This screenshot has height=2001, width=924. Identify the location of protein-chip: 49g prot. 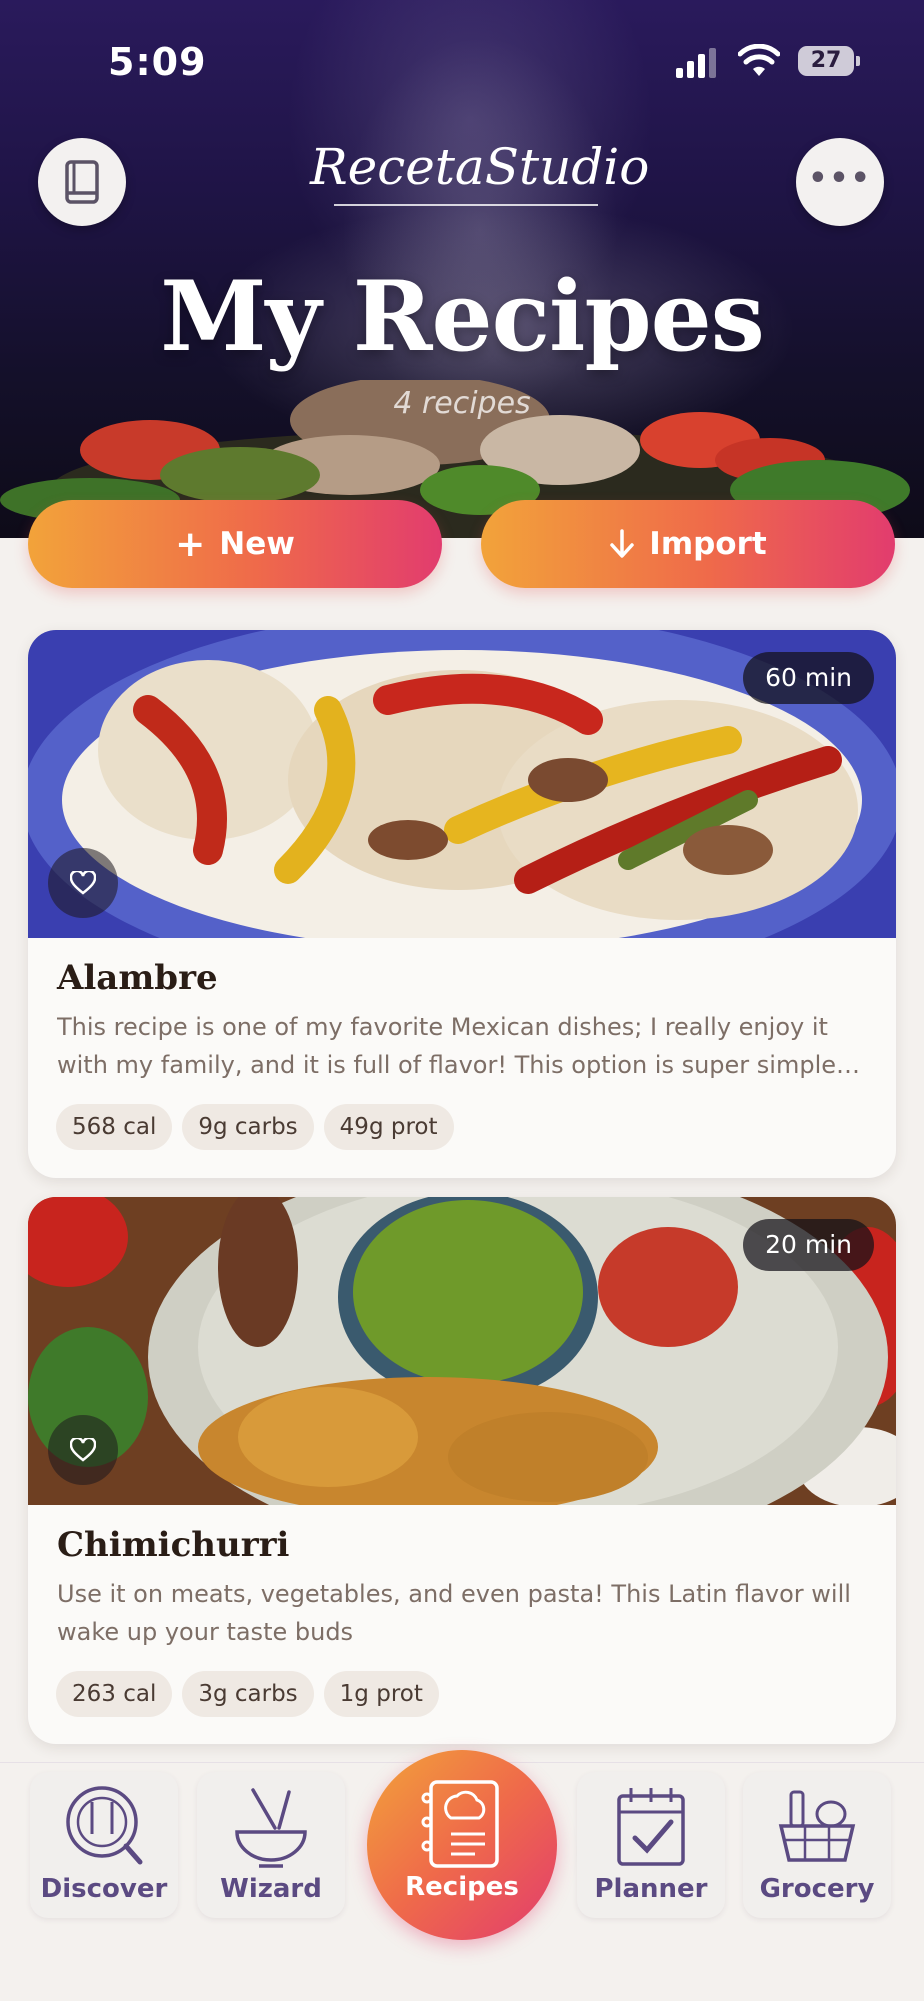
(388, 1127).